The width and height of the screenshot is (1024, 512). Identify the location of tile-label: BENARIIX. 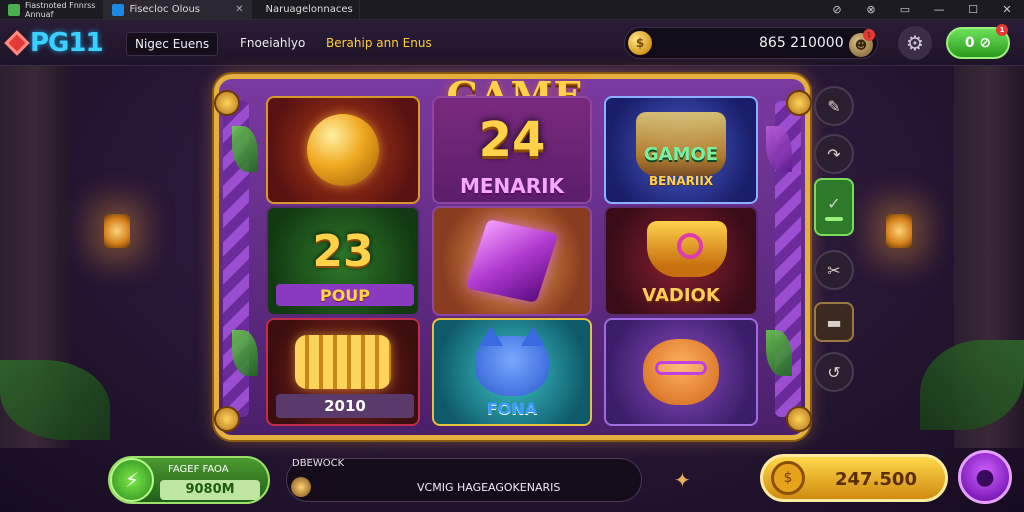
(681, 181).